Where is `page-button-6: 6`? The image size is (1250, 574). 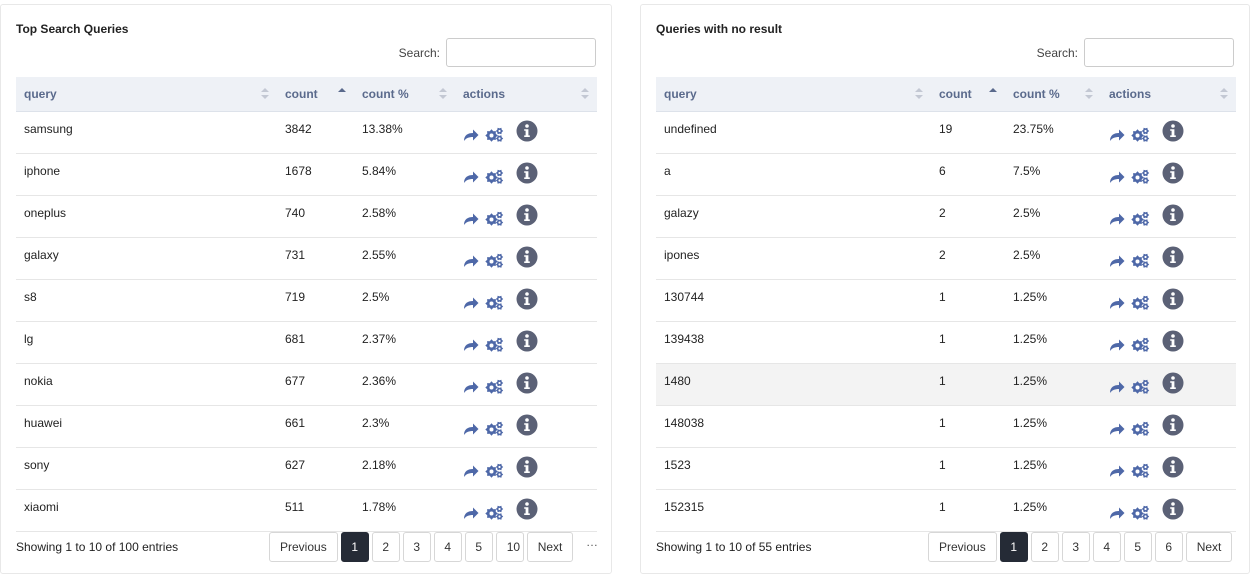 page-button-6: 6 is located at coordinates (1168, 547).